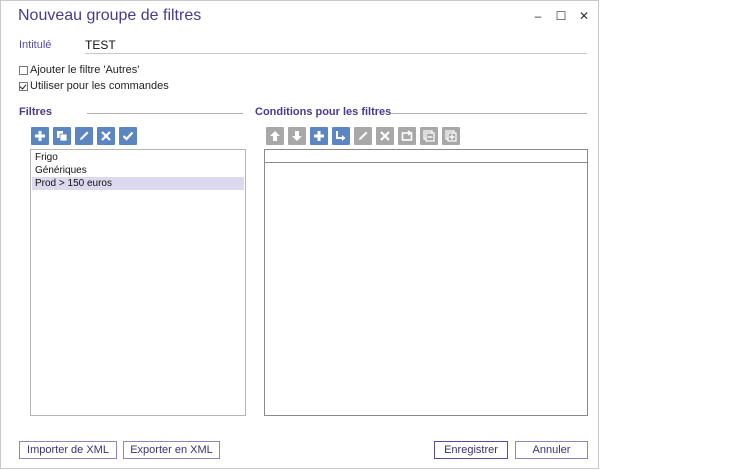 This screenshot has width=755, height=470. I want to click on replace-icon, so click(407, 135).